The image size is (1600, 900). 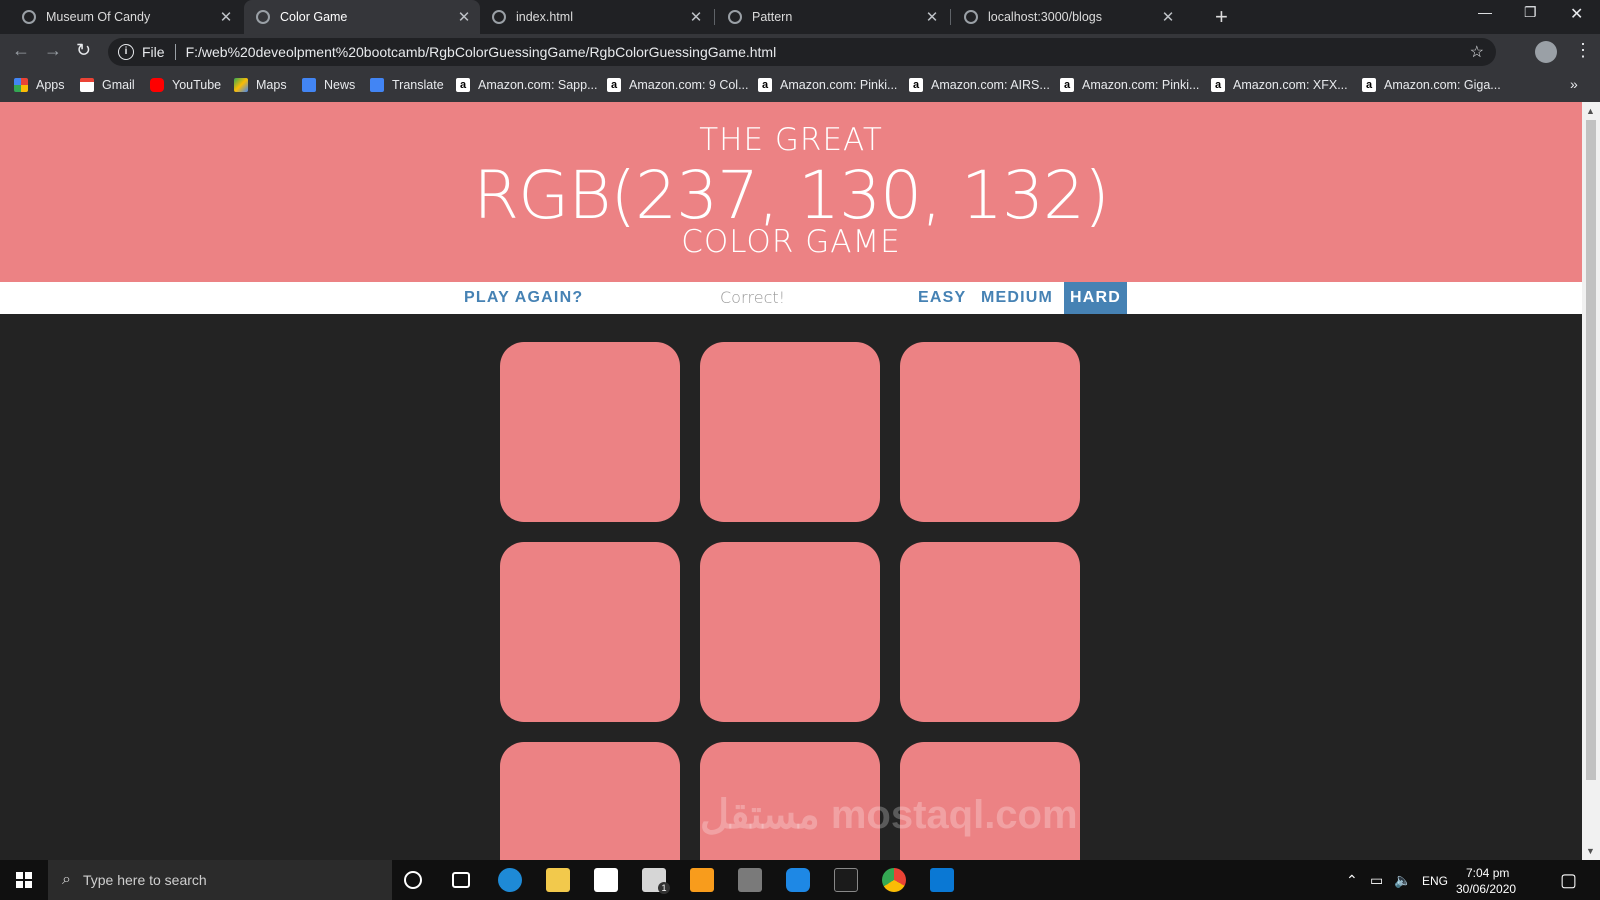 I want to click on info-icon: i, so click(x=126, y=52).